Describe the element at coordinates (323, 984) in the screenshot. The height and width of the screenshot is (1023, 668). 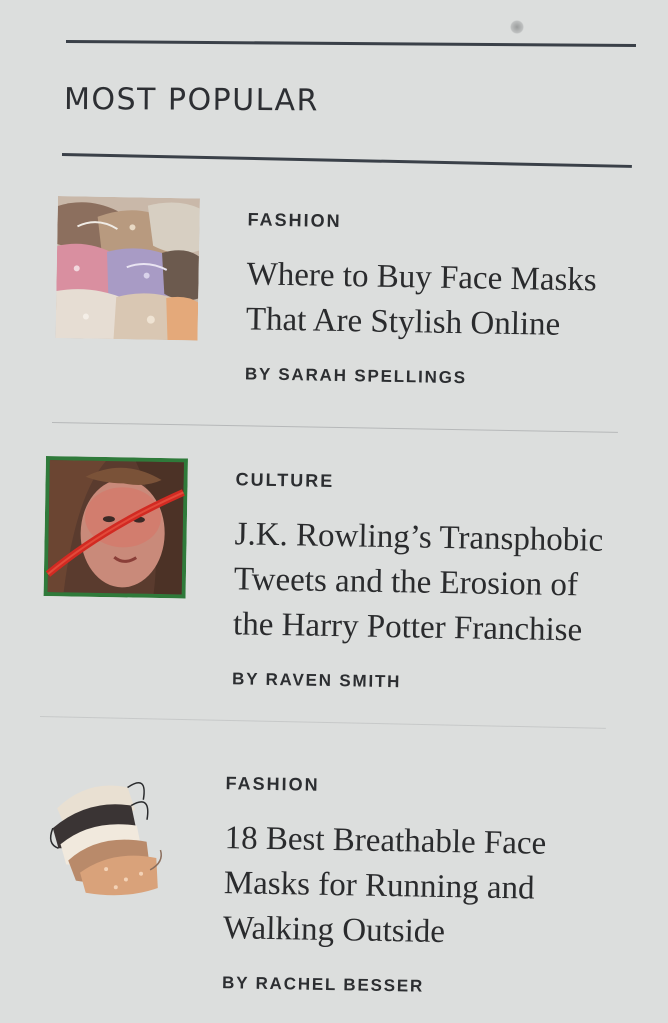
I see `article-byline: BY RACHEL BESSER` at that location.